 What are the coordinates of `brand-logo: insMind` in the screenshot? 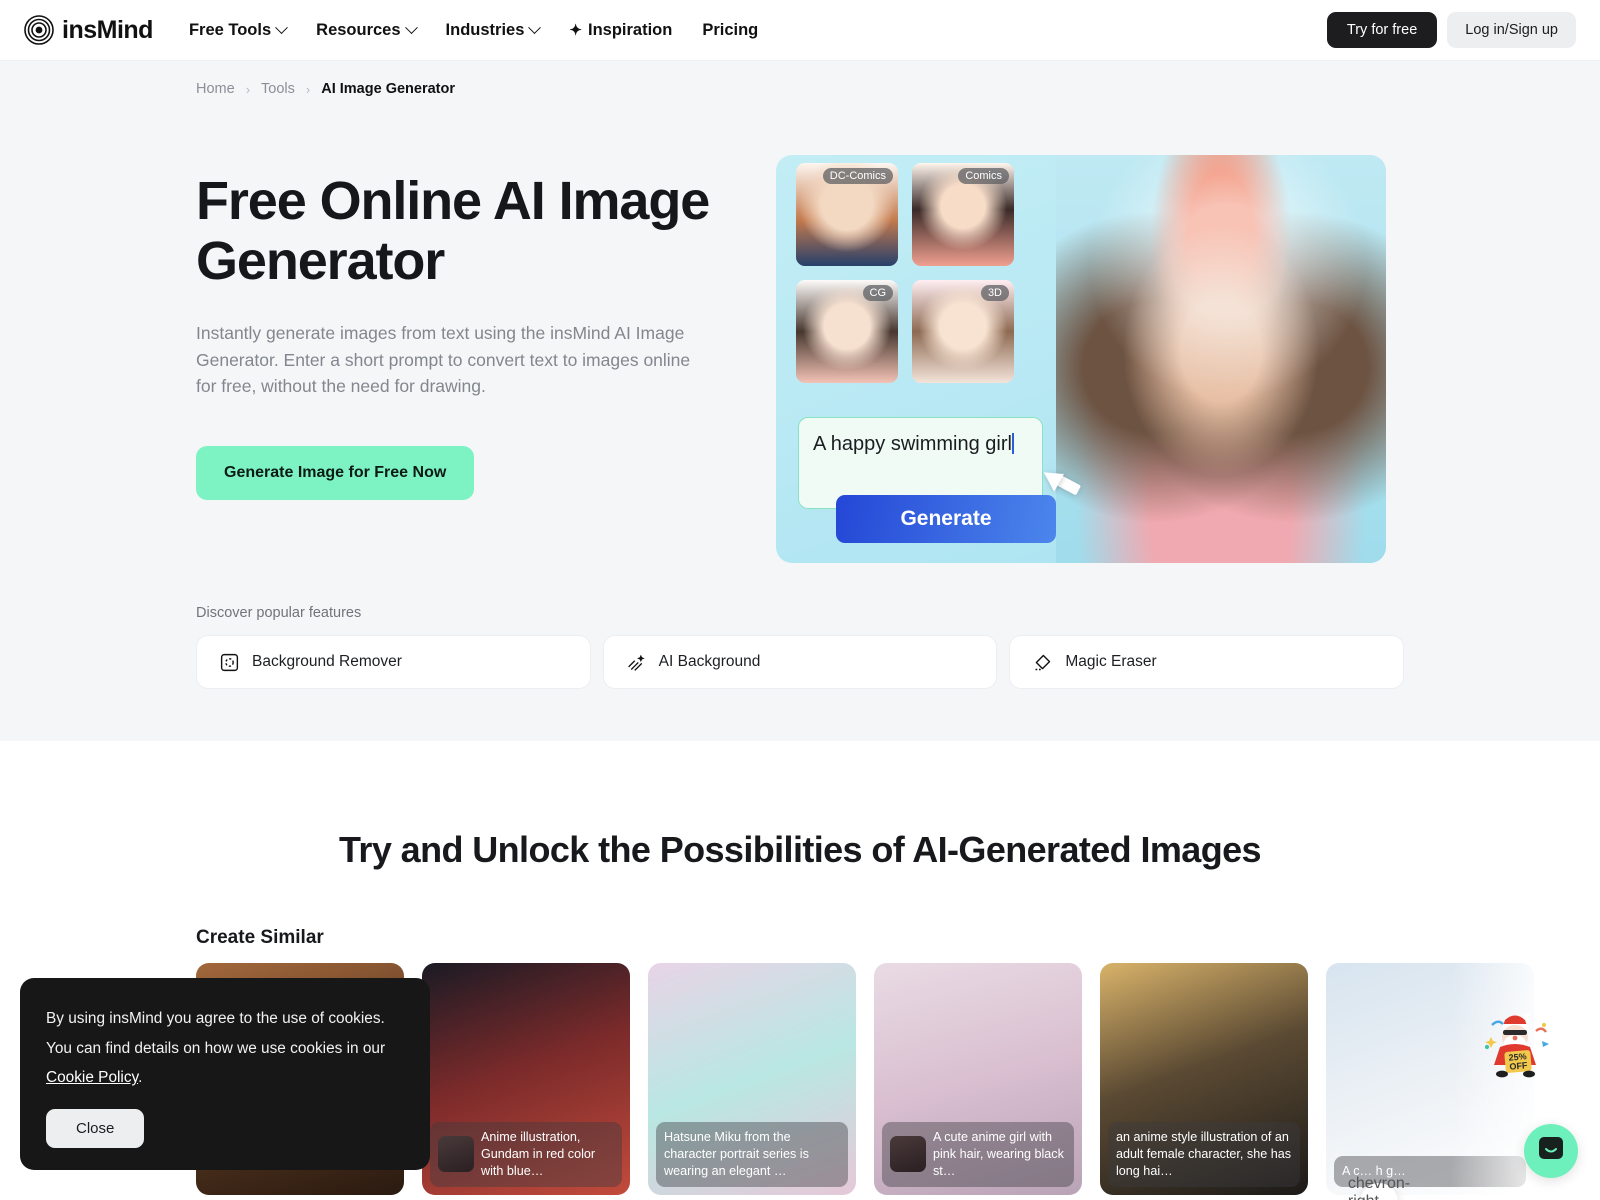 It's located at (88, 30).